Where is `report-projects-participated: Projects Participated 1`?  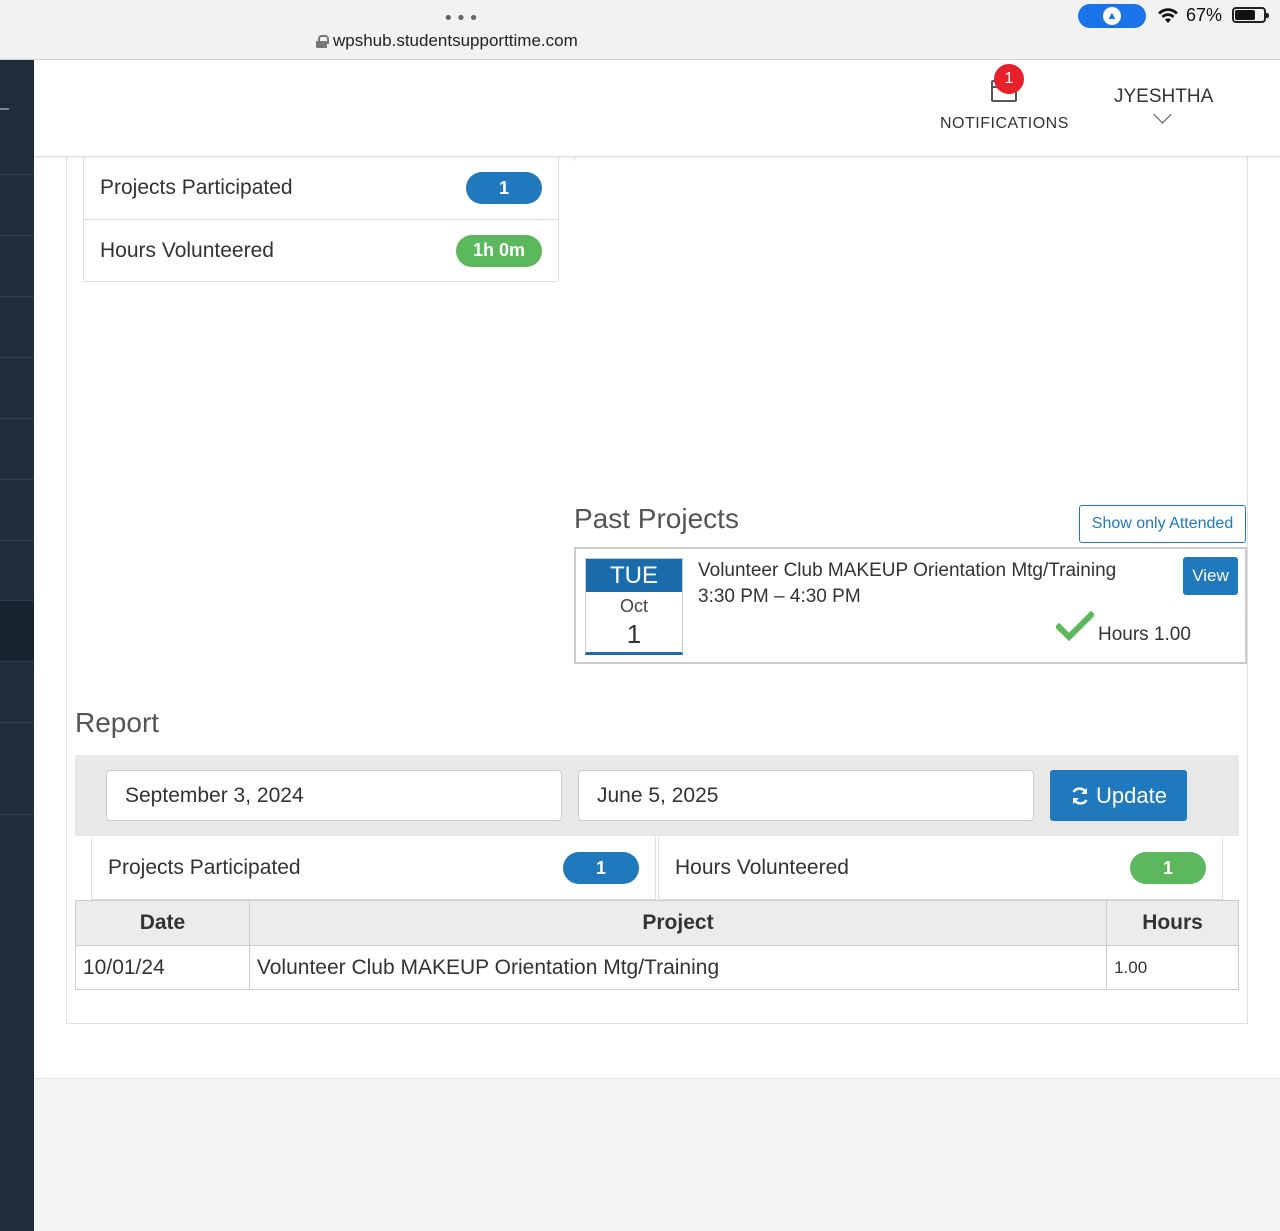 report-projects-participated: Projects Participated 1 is located at coordinates (373, 868).